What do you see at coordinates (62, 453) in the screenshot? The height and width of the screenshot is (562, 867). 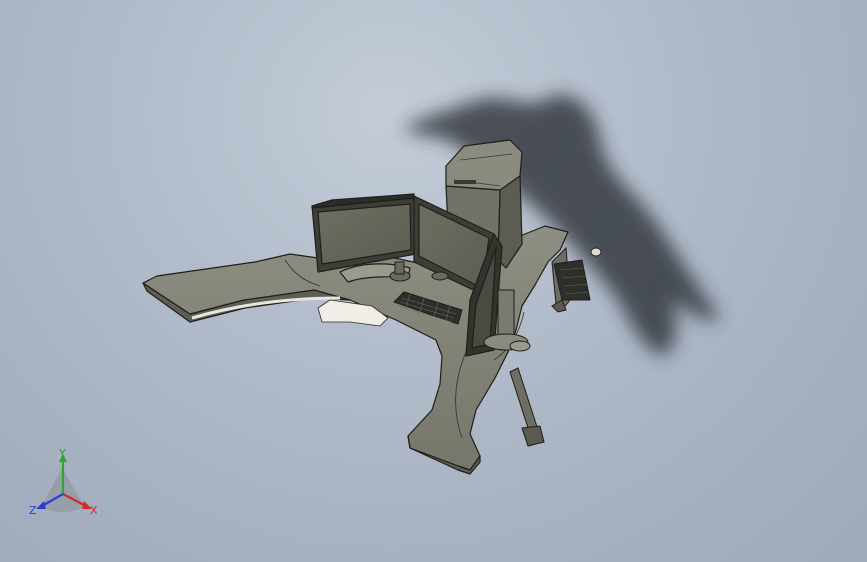 I see `y-axis-label: Y` at bounding box center [62, 453].